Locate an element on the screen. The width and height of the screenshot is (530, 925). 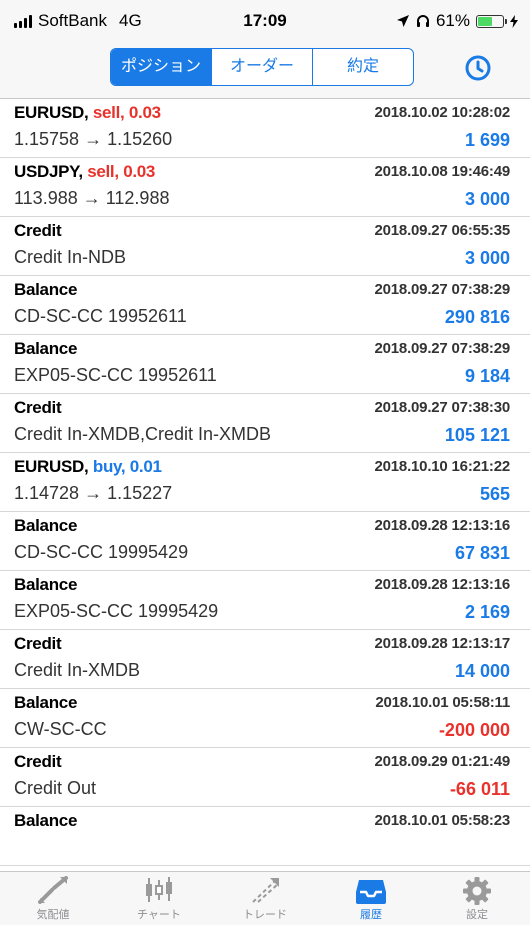
charging-bolt-icon is located at coordinates (514, 21).